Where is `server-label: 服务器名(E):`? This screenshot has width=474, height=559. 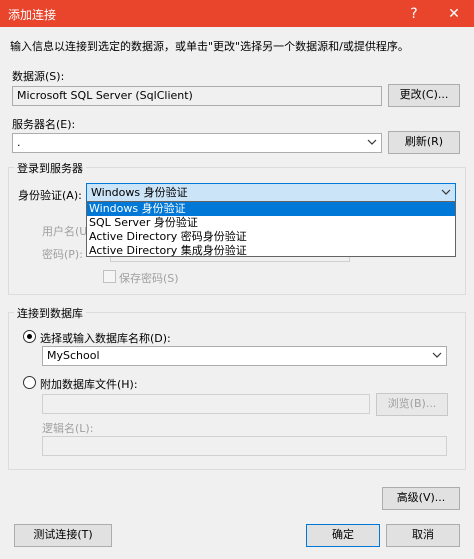 server-label: 服务器名(E): is located at coordinates (44, 124).